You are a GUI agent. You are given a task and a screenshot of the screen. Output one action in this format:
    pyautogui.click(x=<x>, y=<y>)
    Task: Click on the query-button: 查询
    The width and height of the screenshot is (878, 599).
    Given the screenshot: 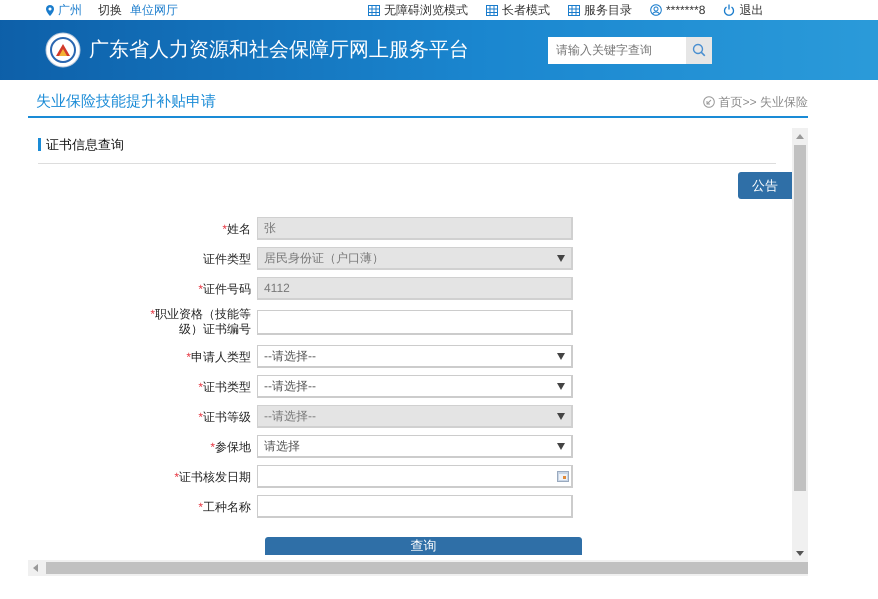 What is the action you would take?
    pyautogui.click(x=423, y=546)
    